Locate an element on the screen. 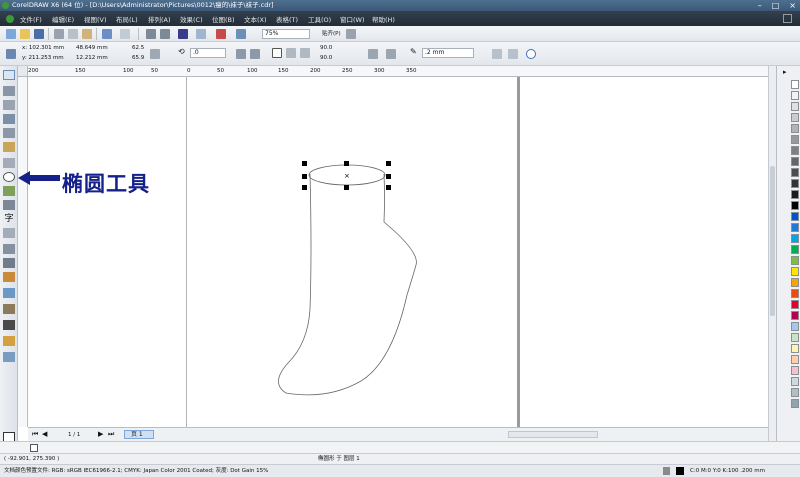  options-icon is located at coordinates (351, 34).